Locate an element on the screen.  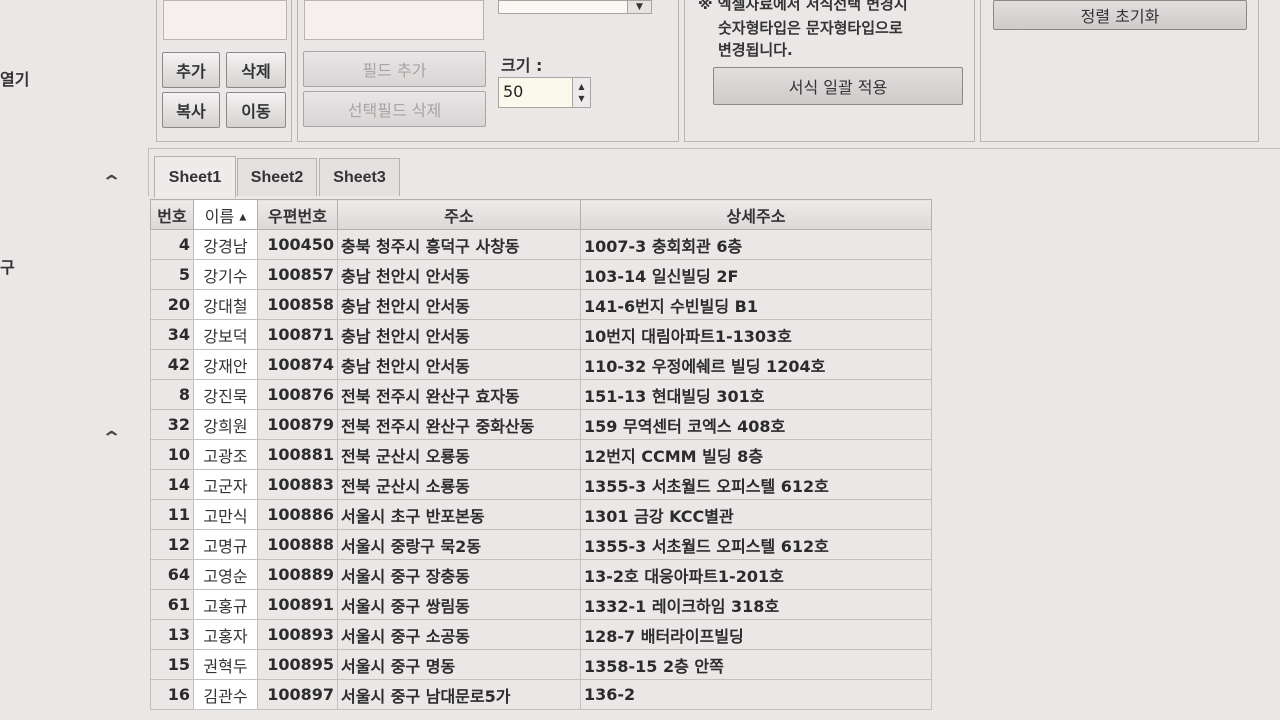
cell-zip: 100886 is located at coordinates (297, 514).